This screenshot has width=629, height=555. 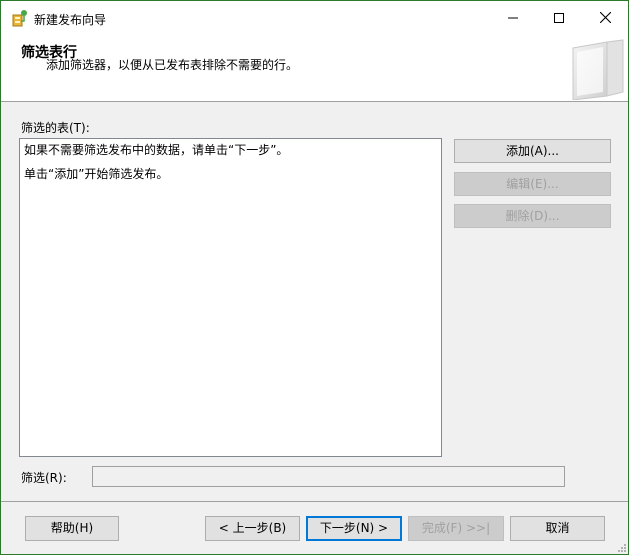 I want to click on close-button, so click(x=605, y=17).